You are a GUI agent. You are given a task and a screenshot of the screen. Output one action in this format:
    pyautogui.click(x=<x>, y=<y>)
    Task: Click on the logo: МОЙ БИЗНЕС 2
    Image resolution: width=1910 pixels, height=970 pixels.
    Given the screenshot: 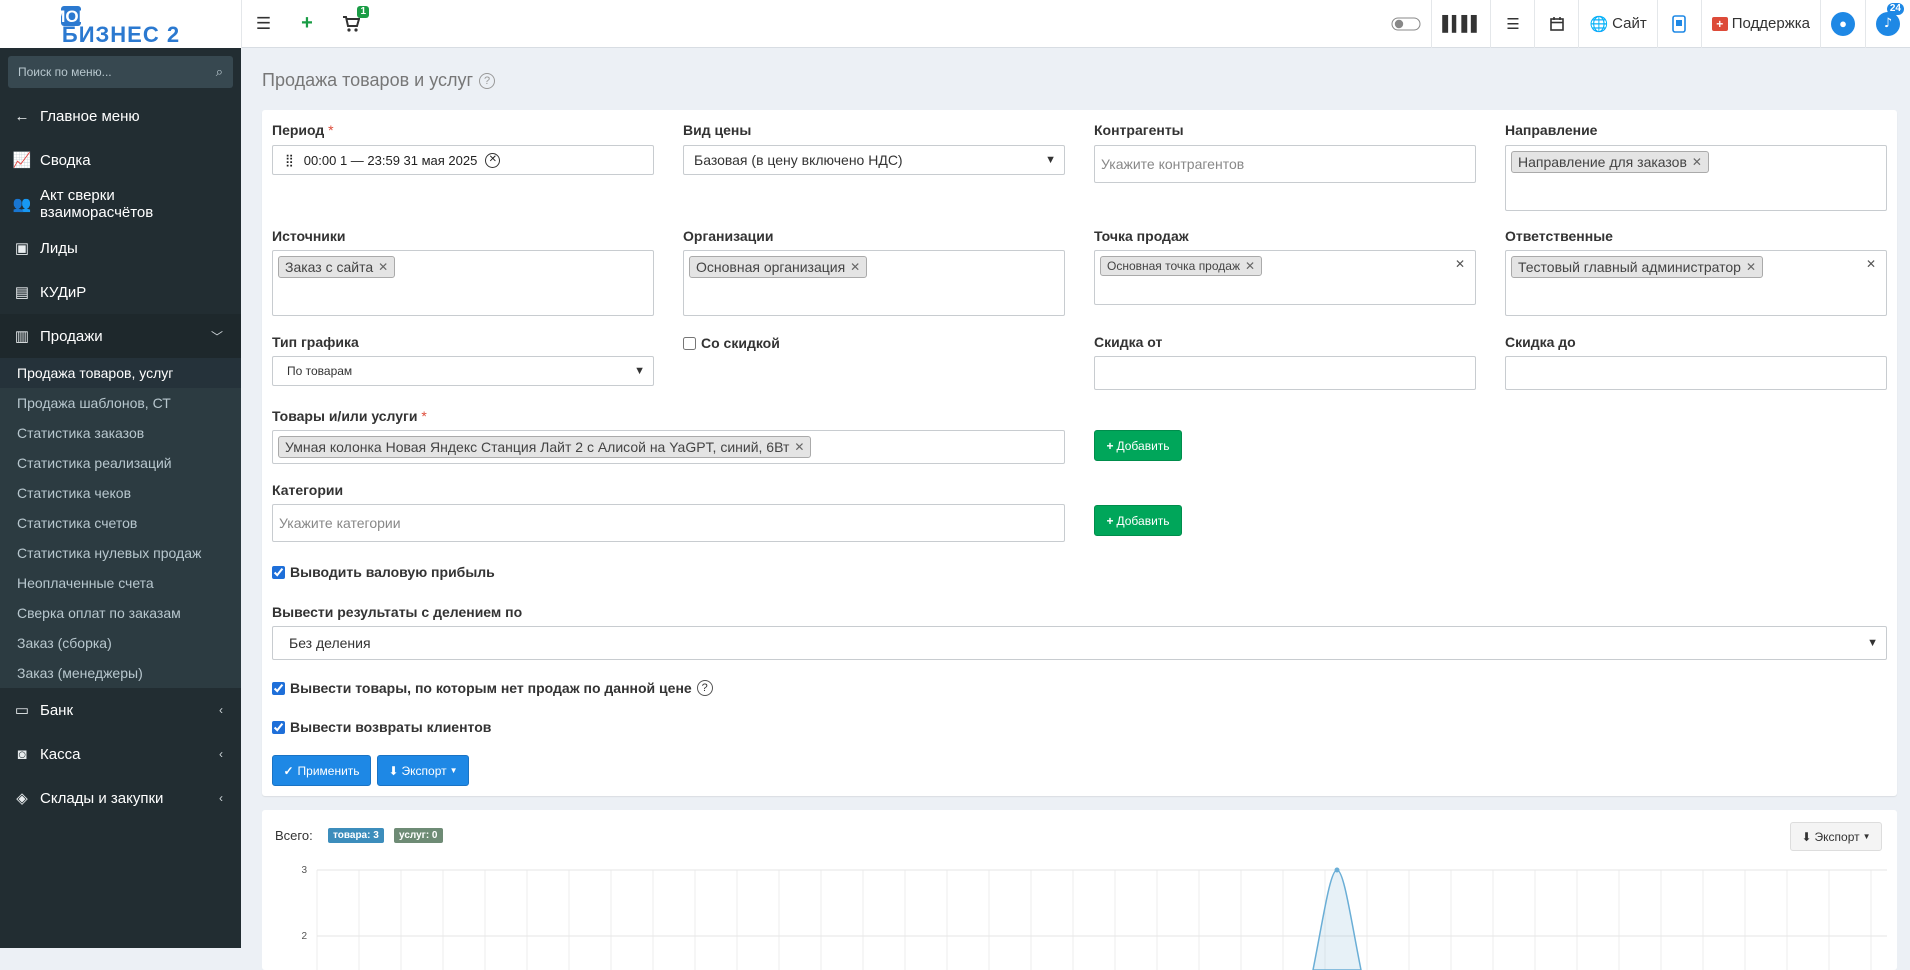 What is the action you would take?
    pyautogui.click(x=120, y=24)
    